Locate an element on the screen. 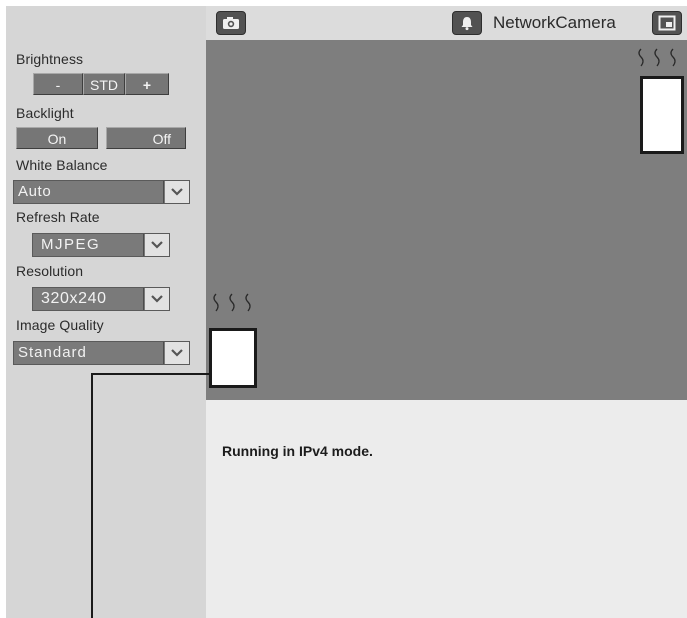 The height and width of the screenshot is (618, 687). white-balance-select: Auto is located at coordinates (101, 192).